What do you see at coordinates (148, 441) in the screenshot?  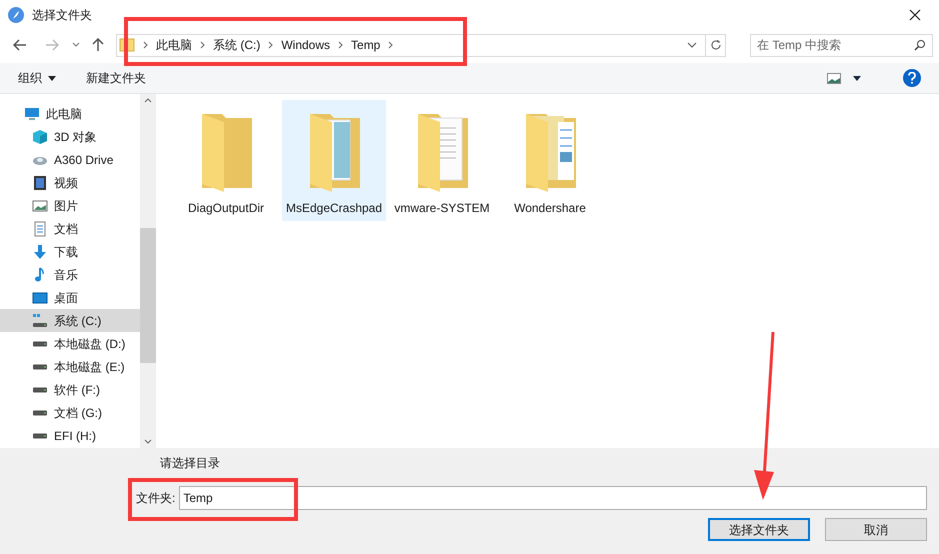 I see `scroll-down-icon` at bounding box center [148, 441].